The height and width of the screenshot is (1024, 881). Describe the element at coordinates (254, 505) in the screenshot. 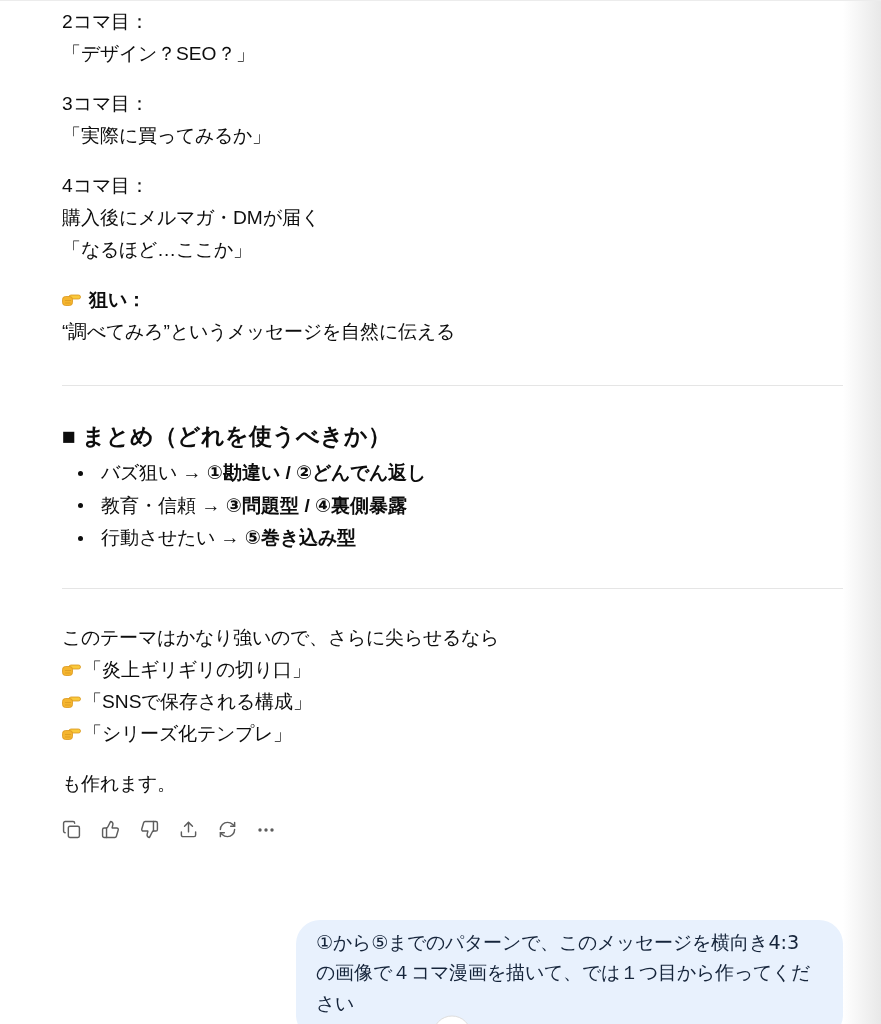

I see `summary-item: 教育・信頼 → ③問題型 / ④裏側暴露` at that location.